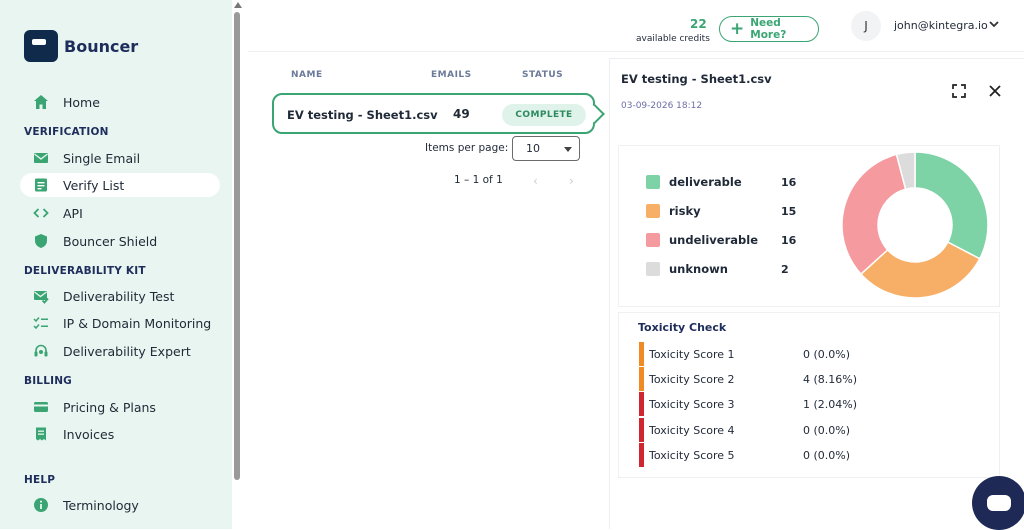 Image resolution: width=1024 pixels, height=530 pixels. I want to click on scroll-up-arrow-icon, so click(238, 5).